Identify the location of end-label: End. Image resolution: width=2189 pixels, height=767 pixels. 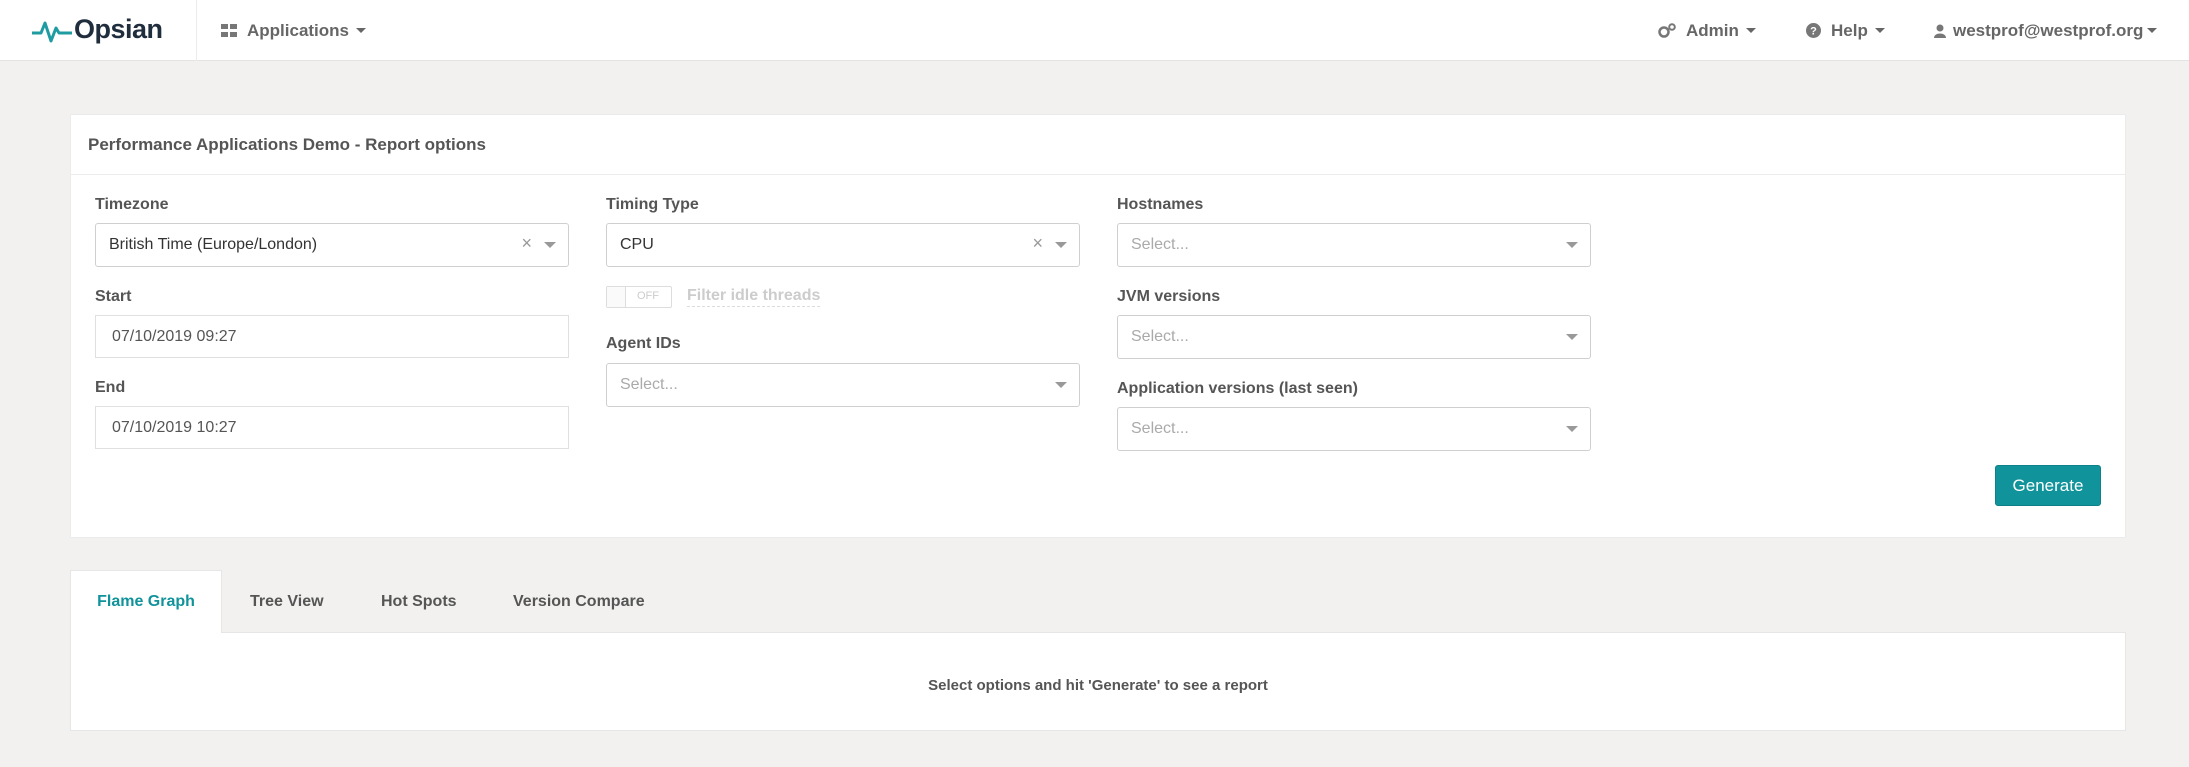
(110, 387).